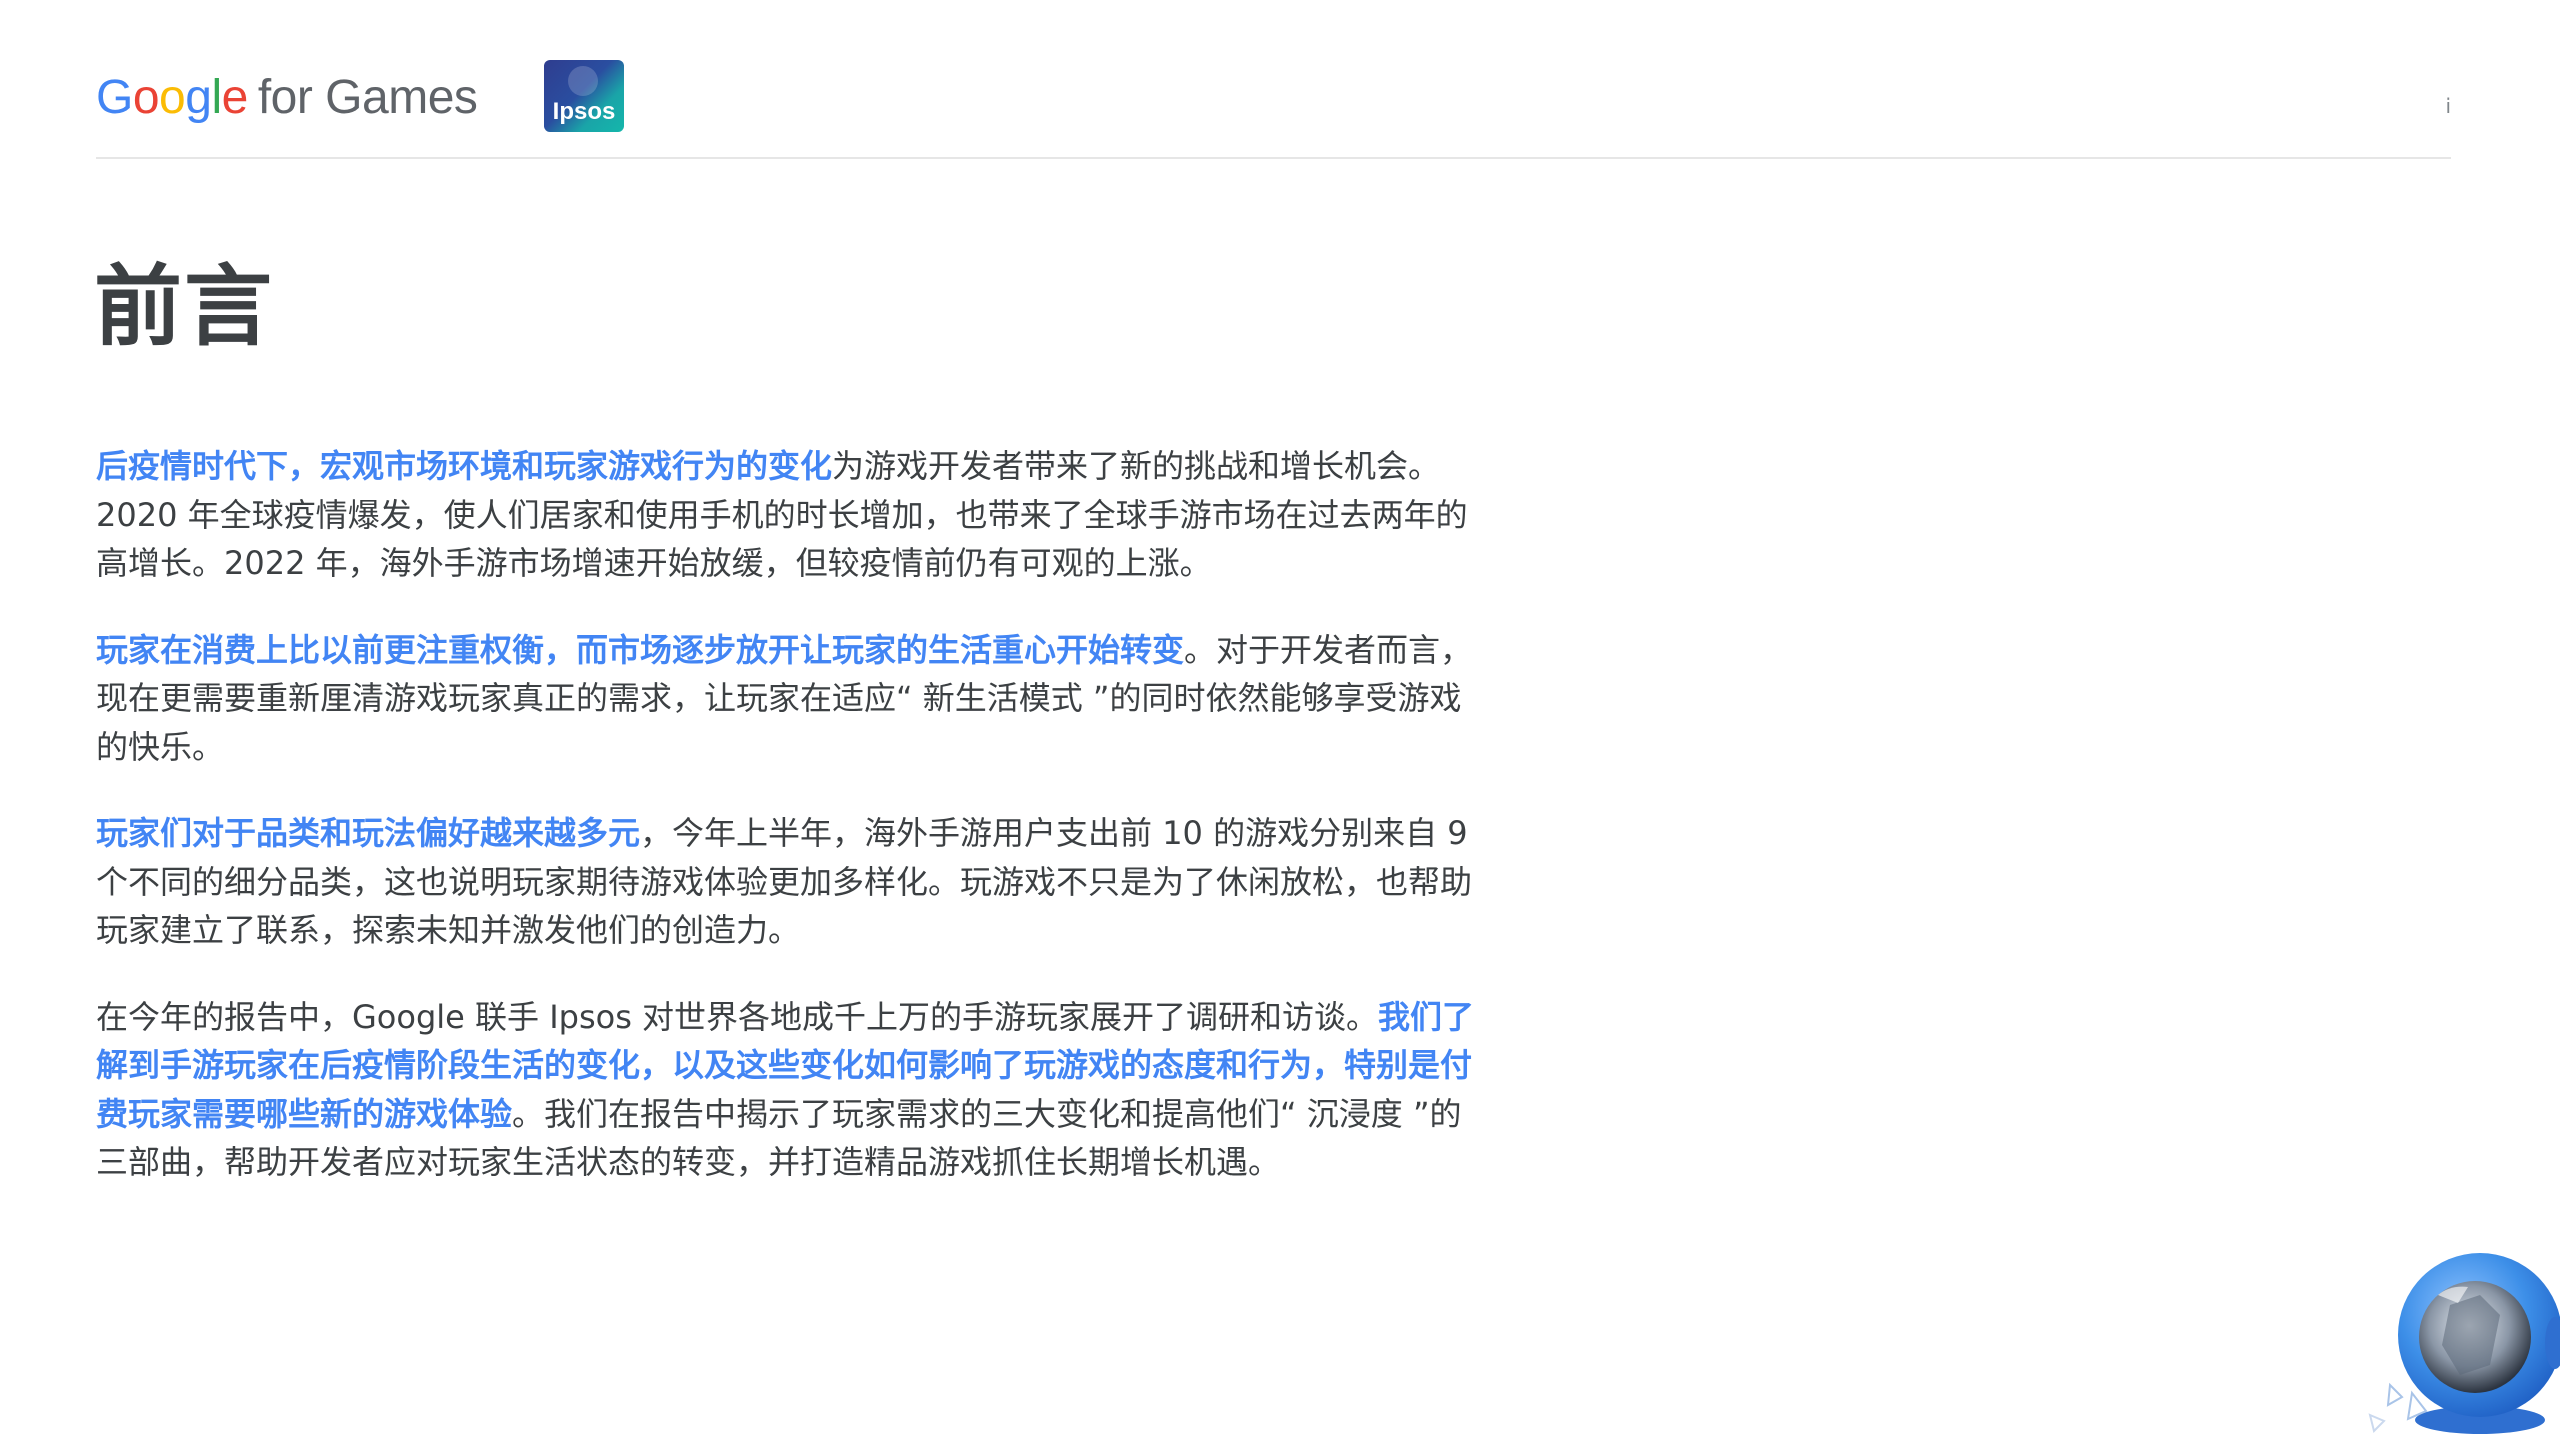  Describe the element at coordinates (583, 81) in the screenshot. I see `ipsos-figure-icon` at that location.